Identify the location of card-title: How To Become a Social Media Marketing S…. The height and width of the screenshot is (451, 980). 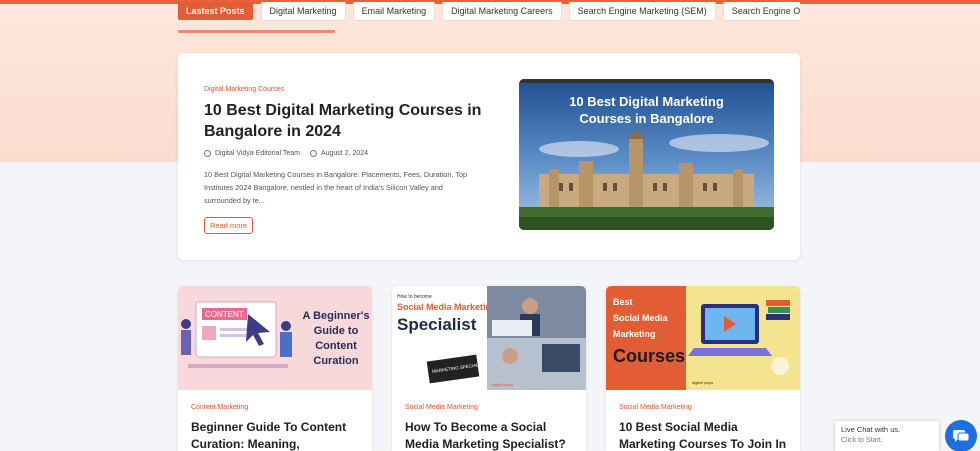
(491, 435).